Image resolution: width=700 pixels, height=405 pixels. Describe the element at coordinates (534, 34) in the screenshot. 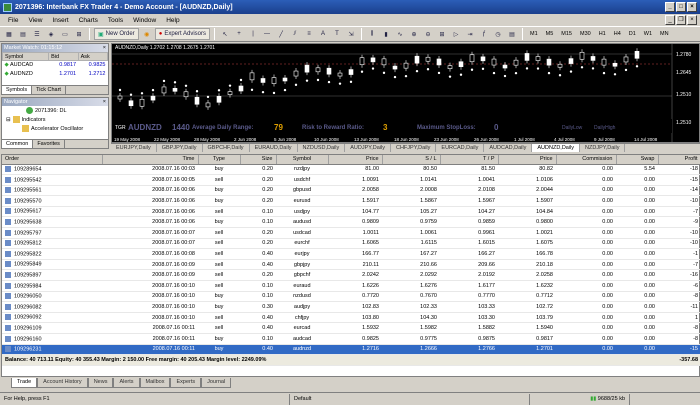

I see `timeframe-m1: M1` at that location.